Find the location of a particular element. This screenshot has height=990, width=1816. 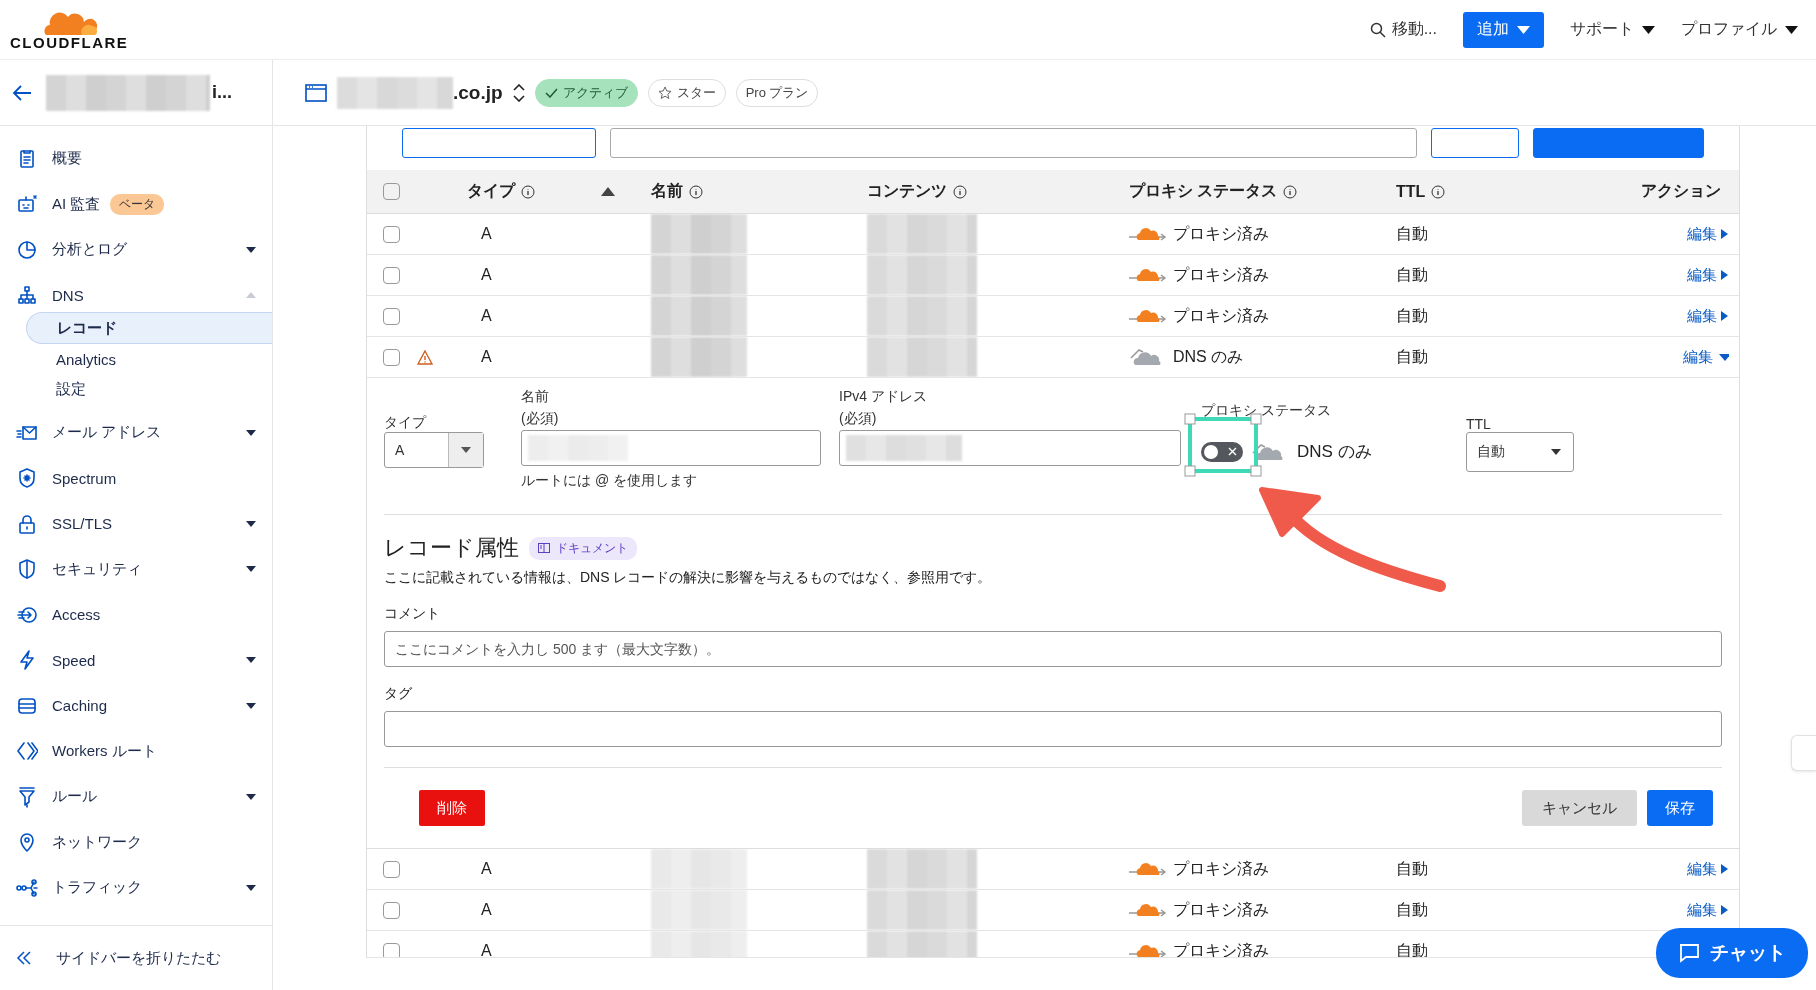

sidebar-item: SSL/TLS is located at coordinates (136, 524).